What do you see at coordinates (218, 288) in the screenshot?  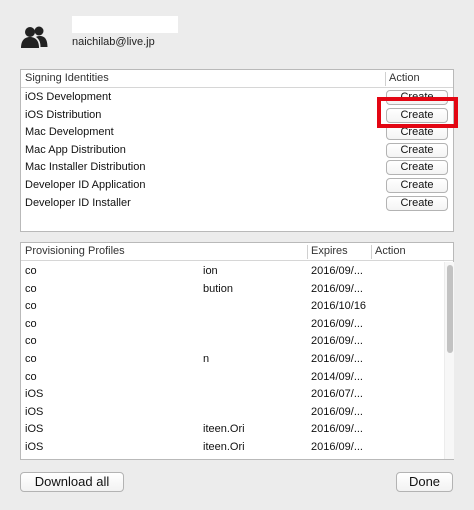 I see `profile-name-tail: bution` at bounding box center [218, 288].